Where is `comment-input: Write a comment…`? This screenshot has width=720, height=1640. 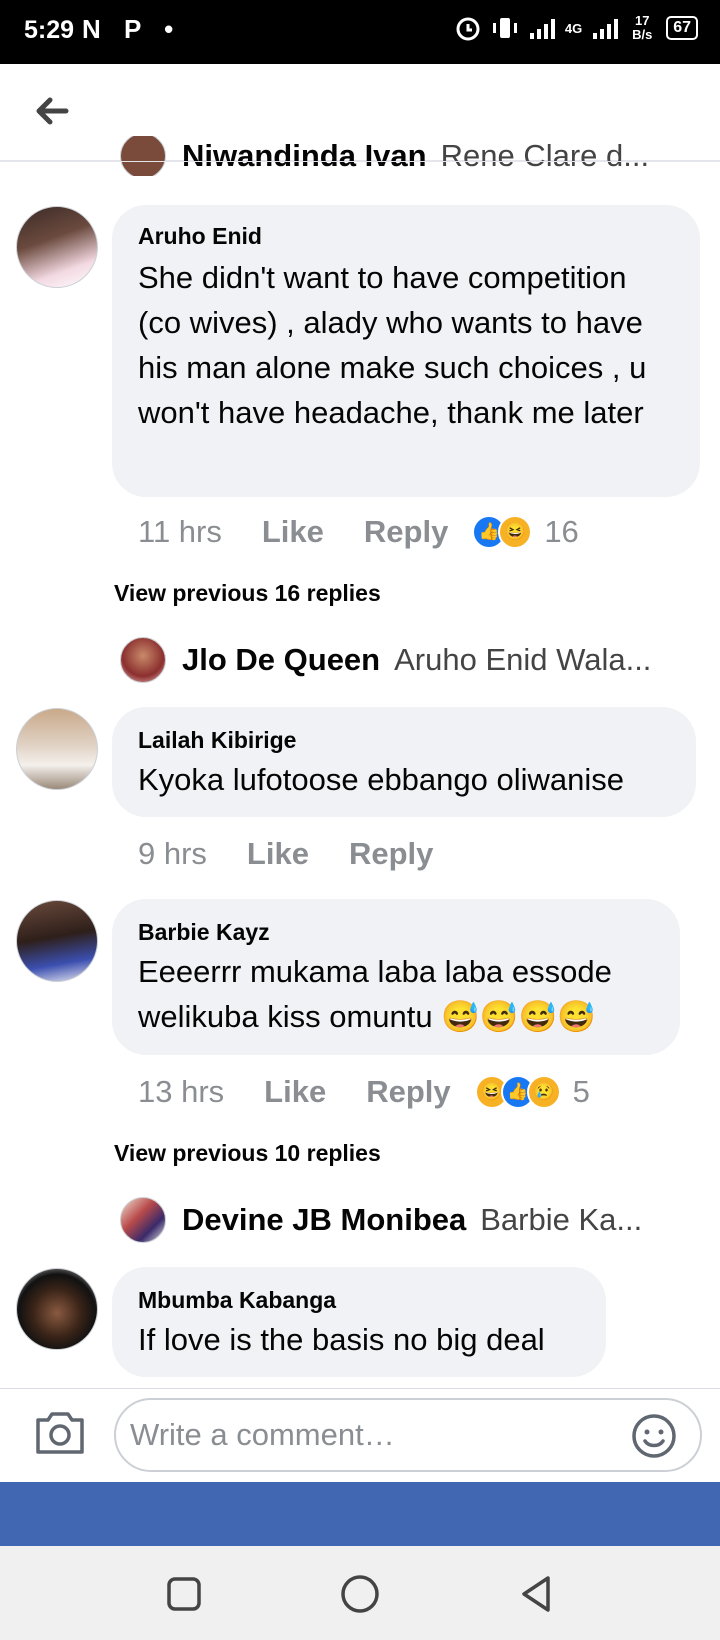
comment-input: Write a comment… is located at coordinates (408, 1435).